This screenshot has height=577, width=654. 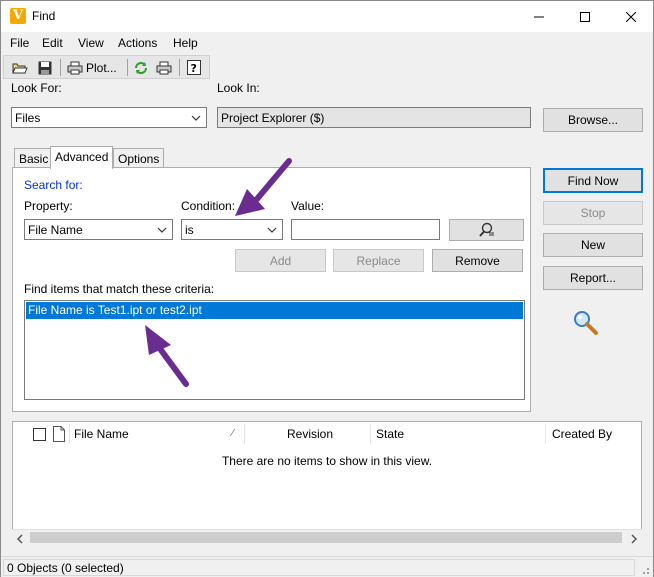 I want to click on tab-advanced: Advanced, so click(x=82, y=157).